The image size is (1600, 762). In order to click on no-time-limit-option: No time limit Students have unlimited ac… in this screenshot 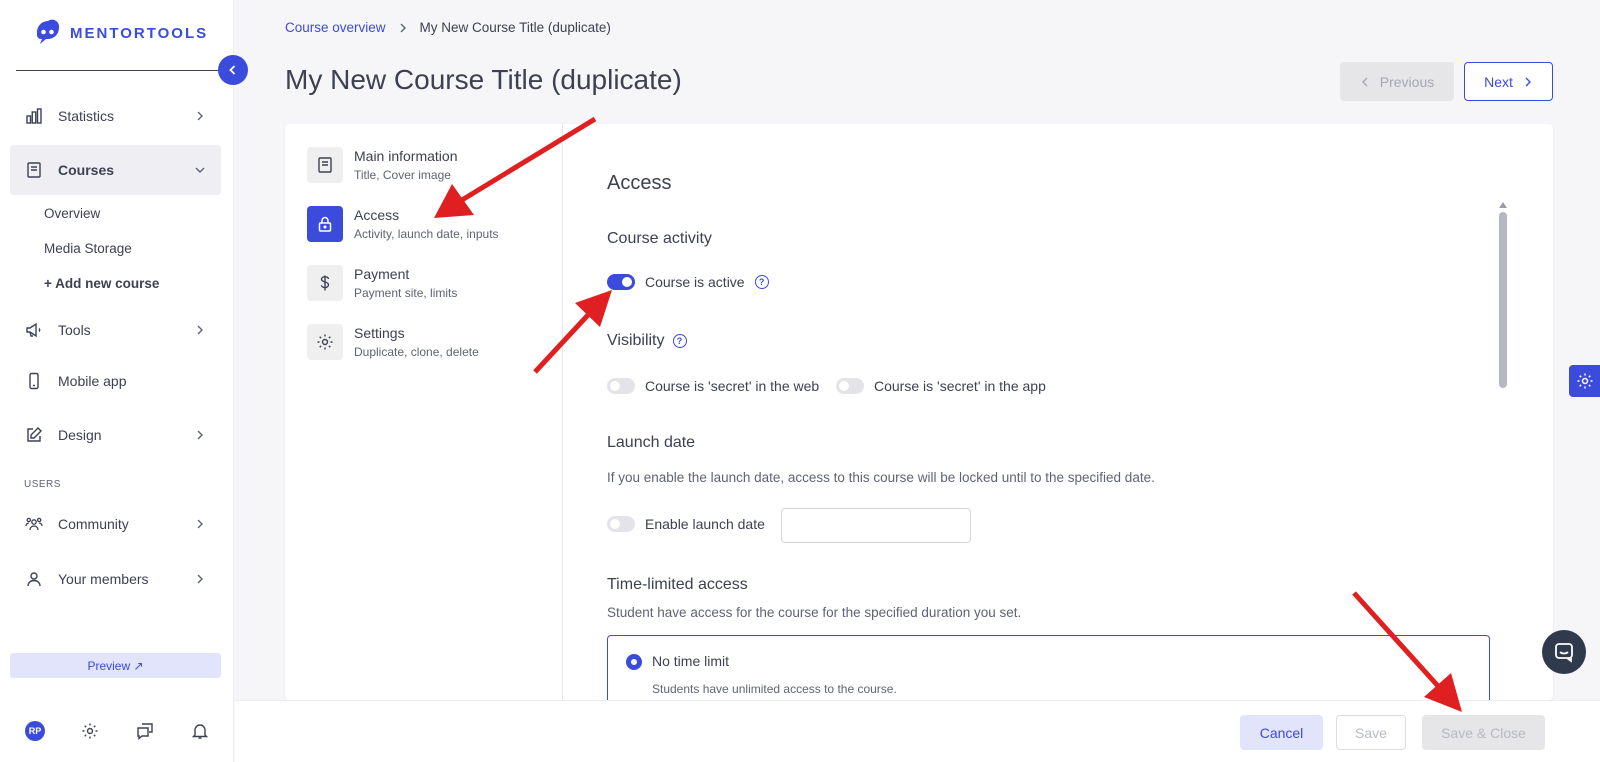, I will do `click(1048, 667)`.